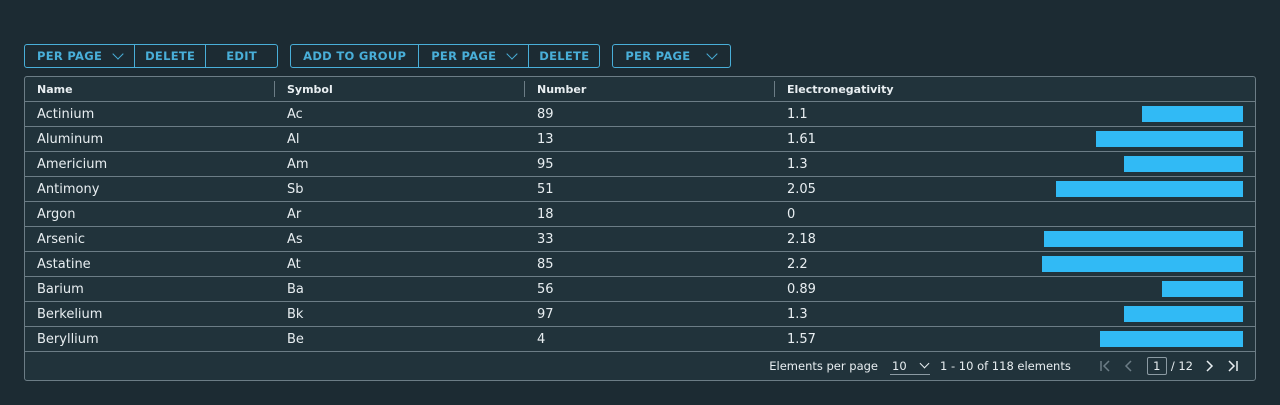  Describe the element at coordinates (1209, 366) in the screenshot. I see `next-page-button` at that location.